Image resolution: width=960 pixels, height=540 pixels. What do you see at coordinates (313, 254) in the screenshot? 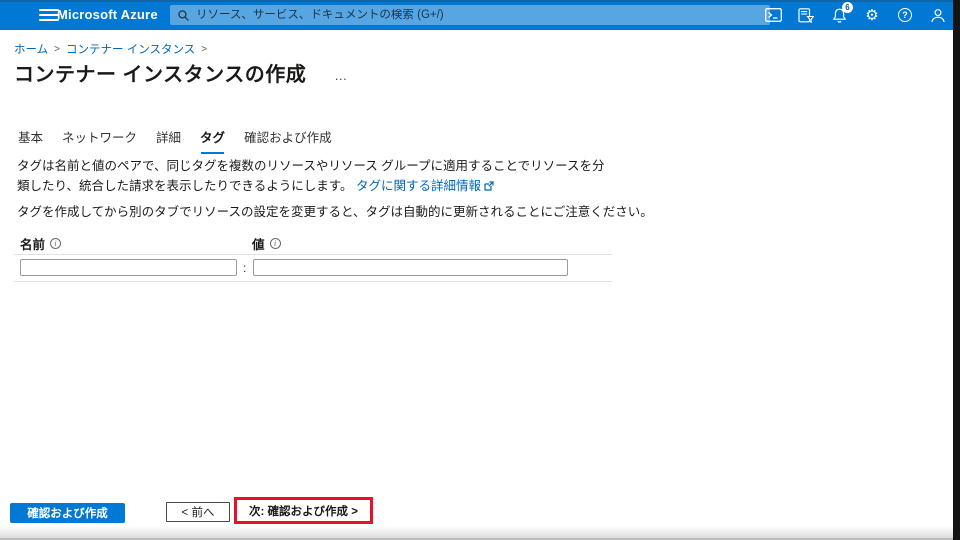
I see `form-divider-top` at bounding box center [313, 254].